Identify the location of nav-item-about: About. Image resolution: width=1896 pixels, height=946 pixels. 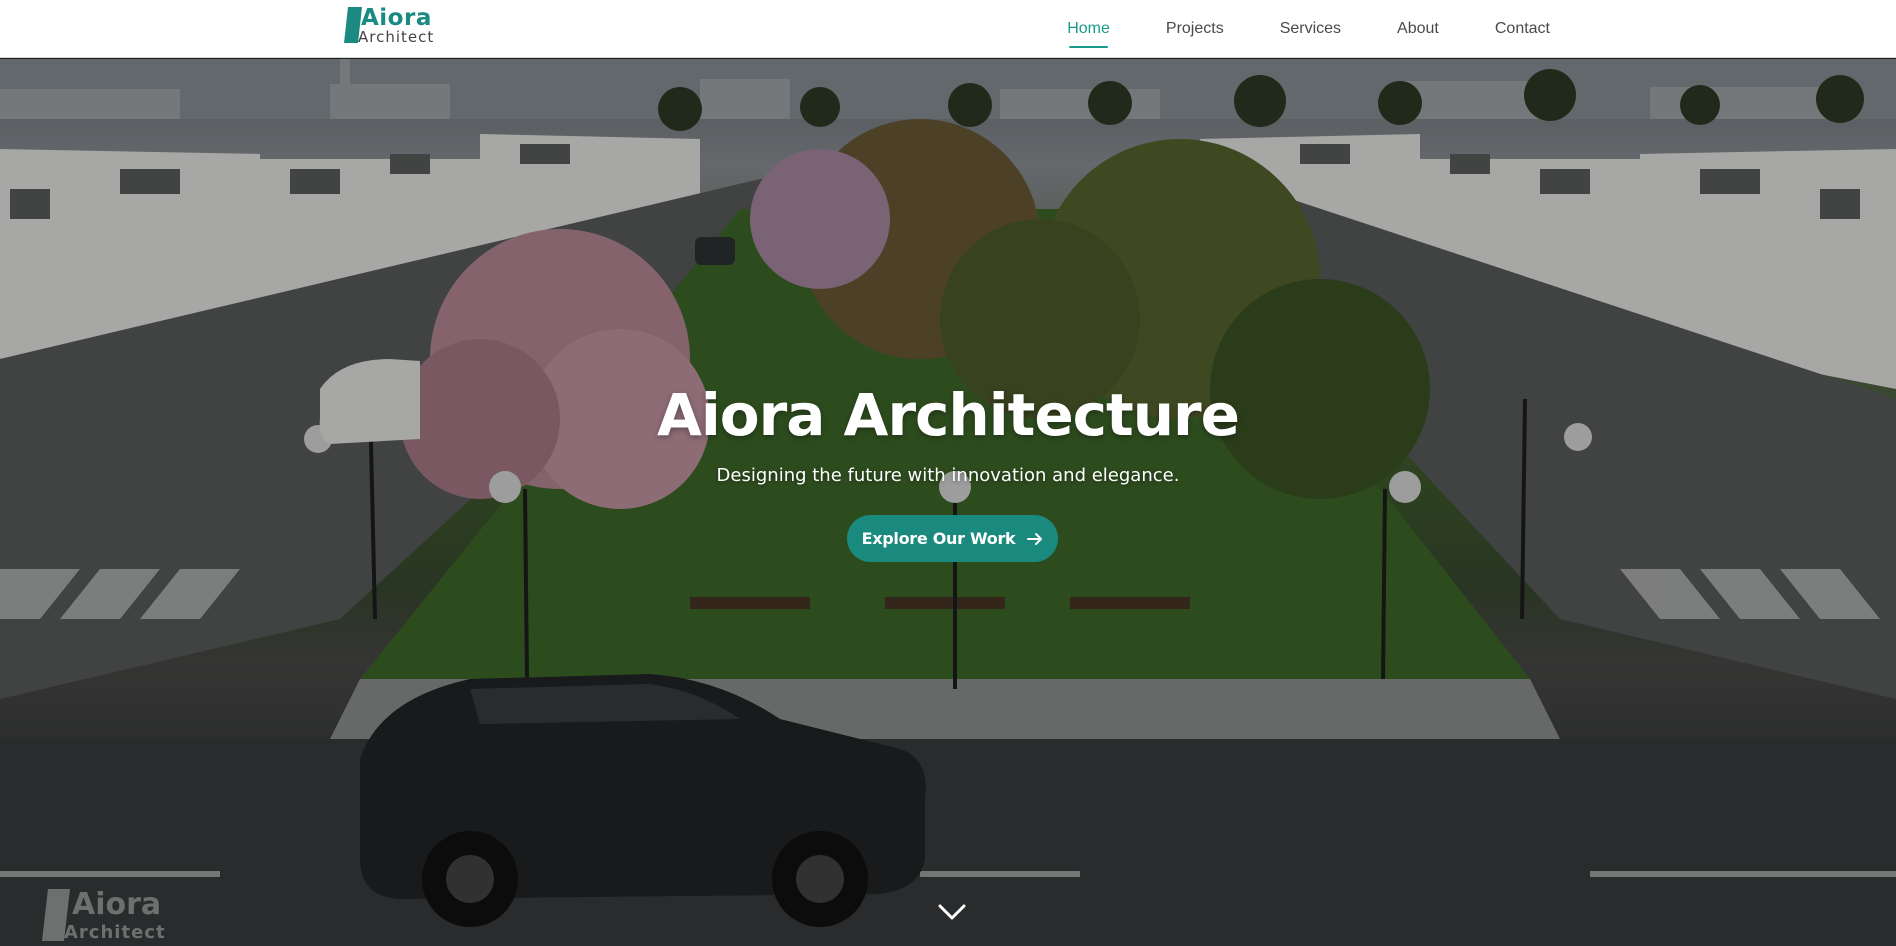
(1418, 29).